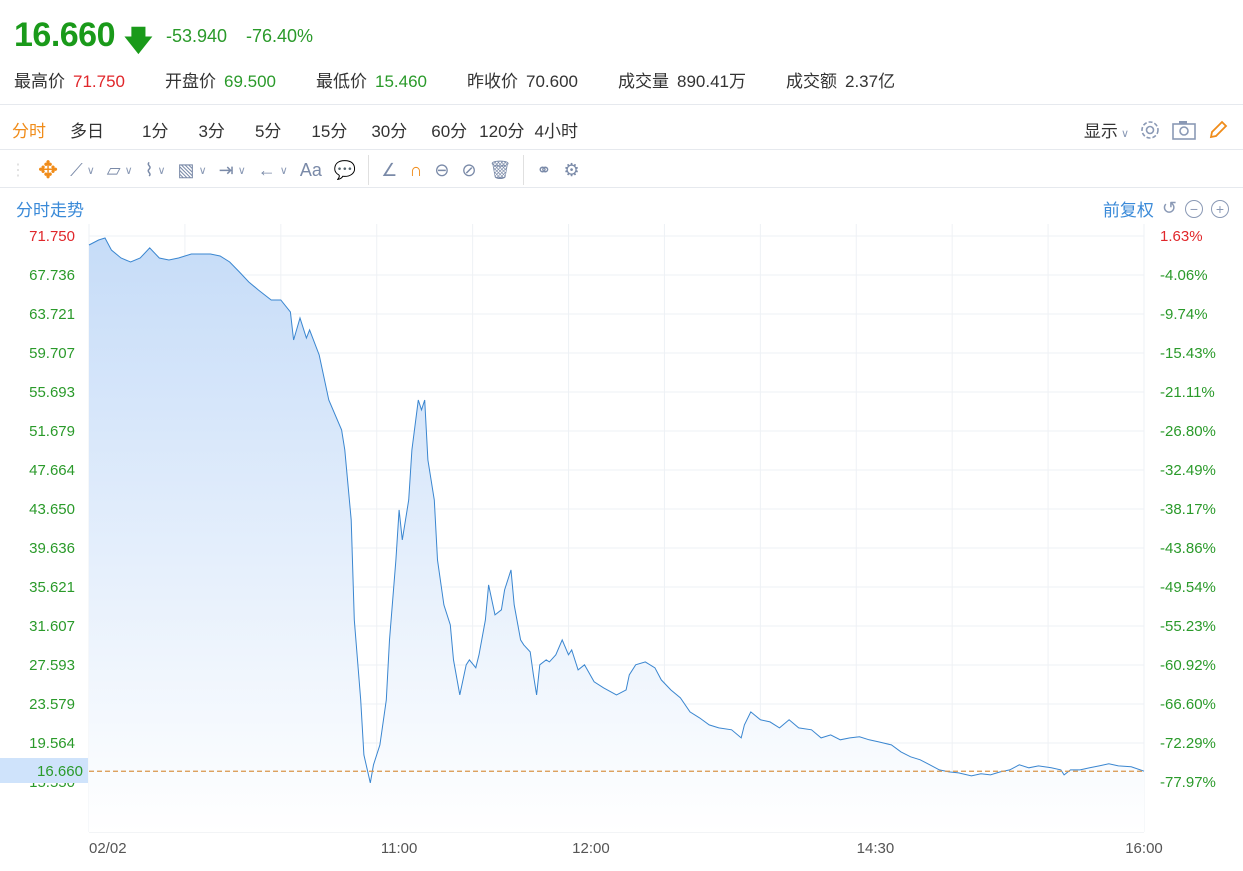 This screenshot has width=1243, height=871. Describe the element at coordinates (52, 392) in the screenshot. I see `y-tick-label: 55.693` at that location.